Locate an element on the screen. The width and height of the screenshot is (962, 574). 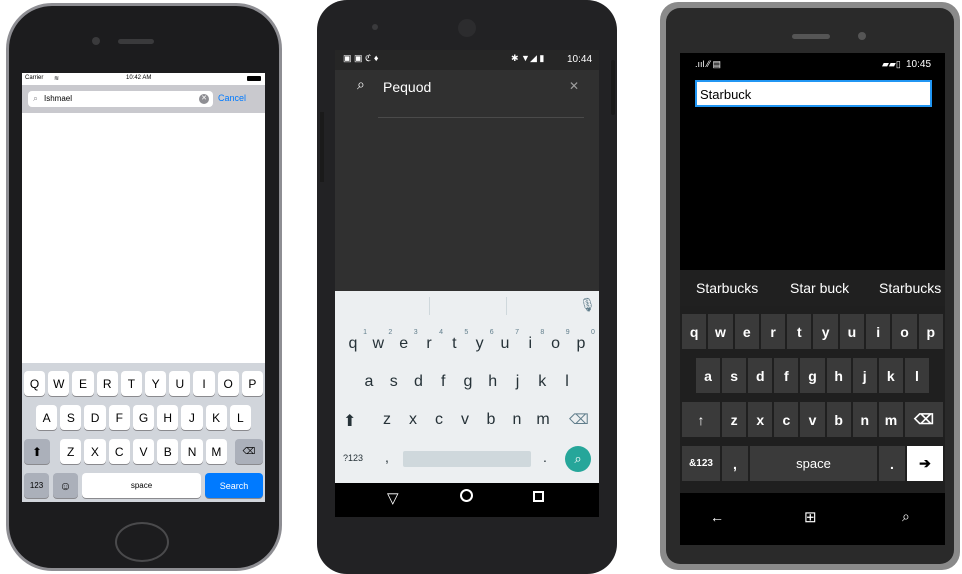
key-u: u7 is located at coordinates (506, 341).